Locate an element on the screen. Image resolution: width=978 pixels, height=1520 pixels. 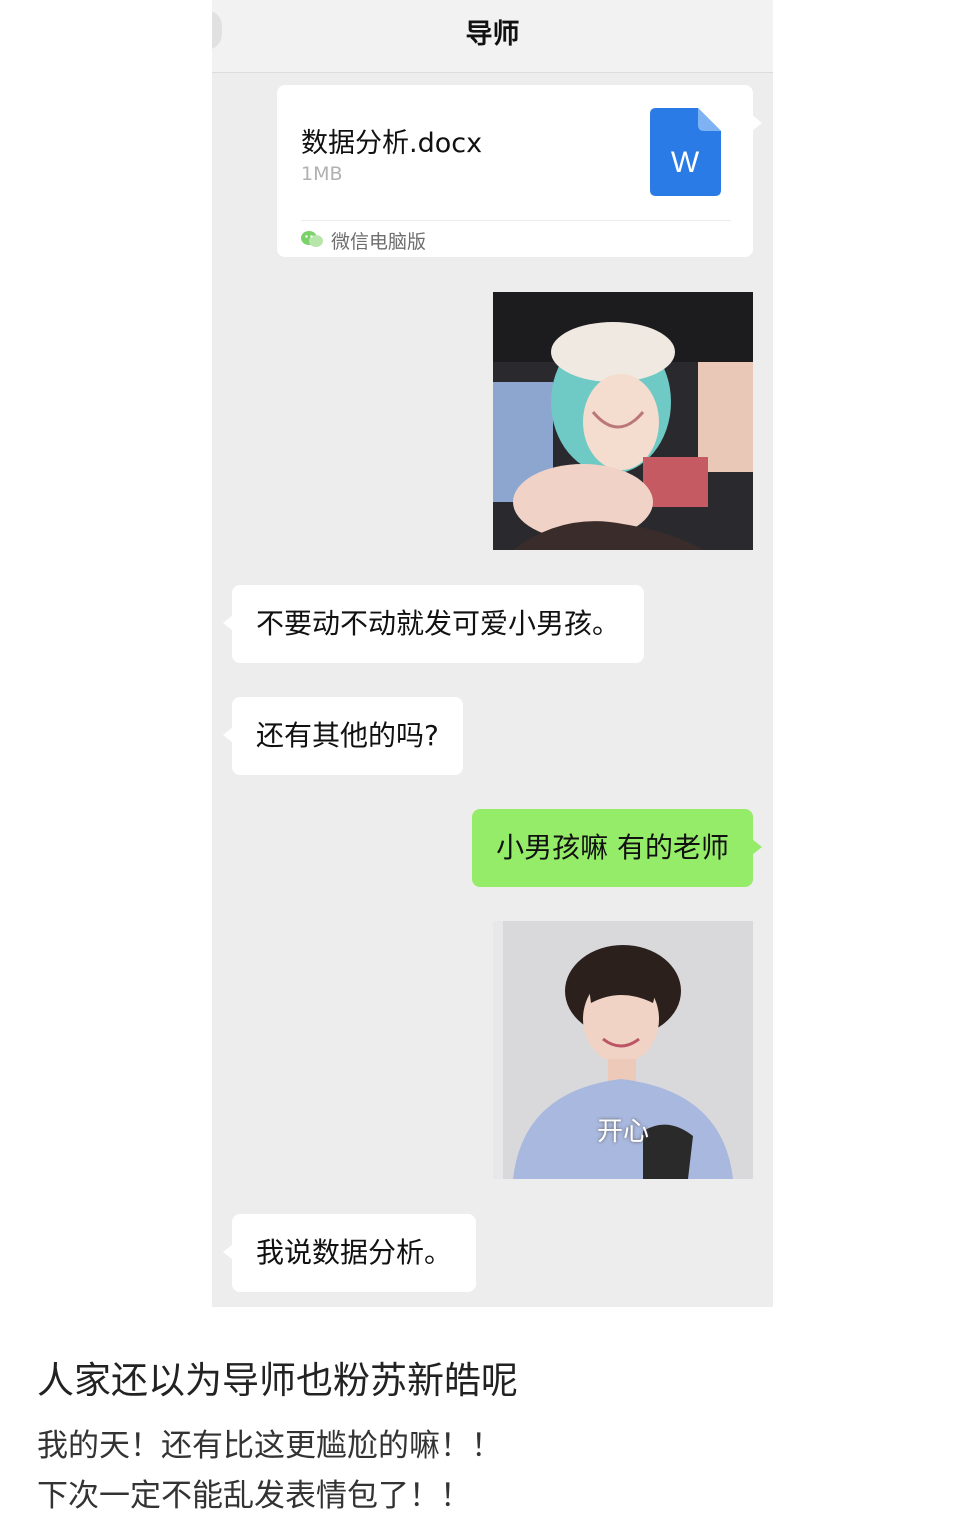
file-name: 数据分析.docx is located at coordinates (392, 143).